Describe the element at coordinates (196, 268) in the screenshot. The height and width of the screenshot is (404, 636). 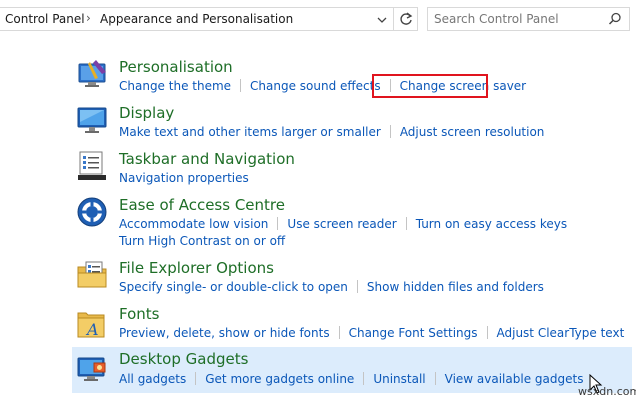
I see `category-title: File Explorer Options` at that location.